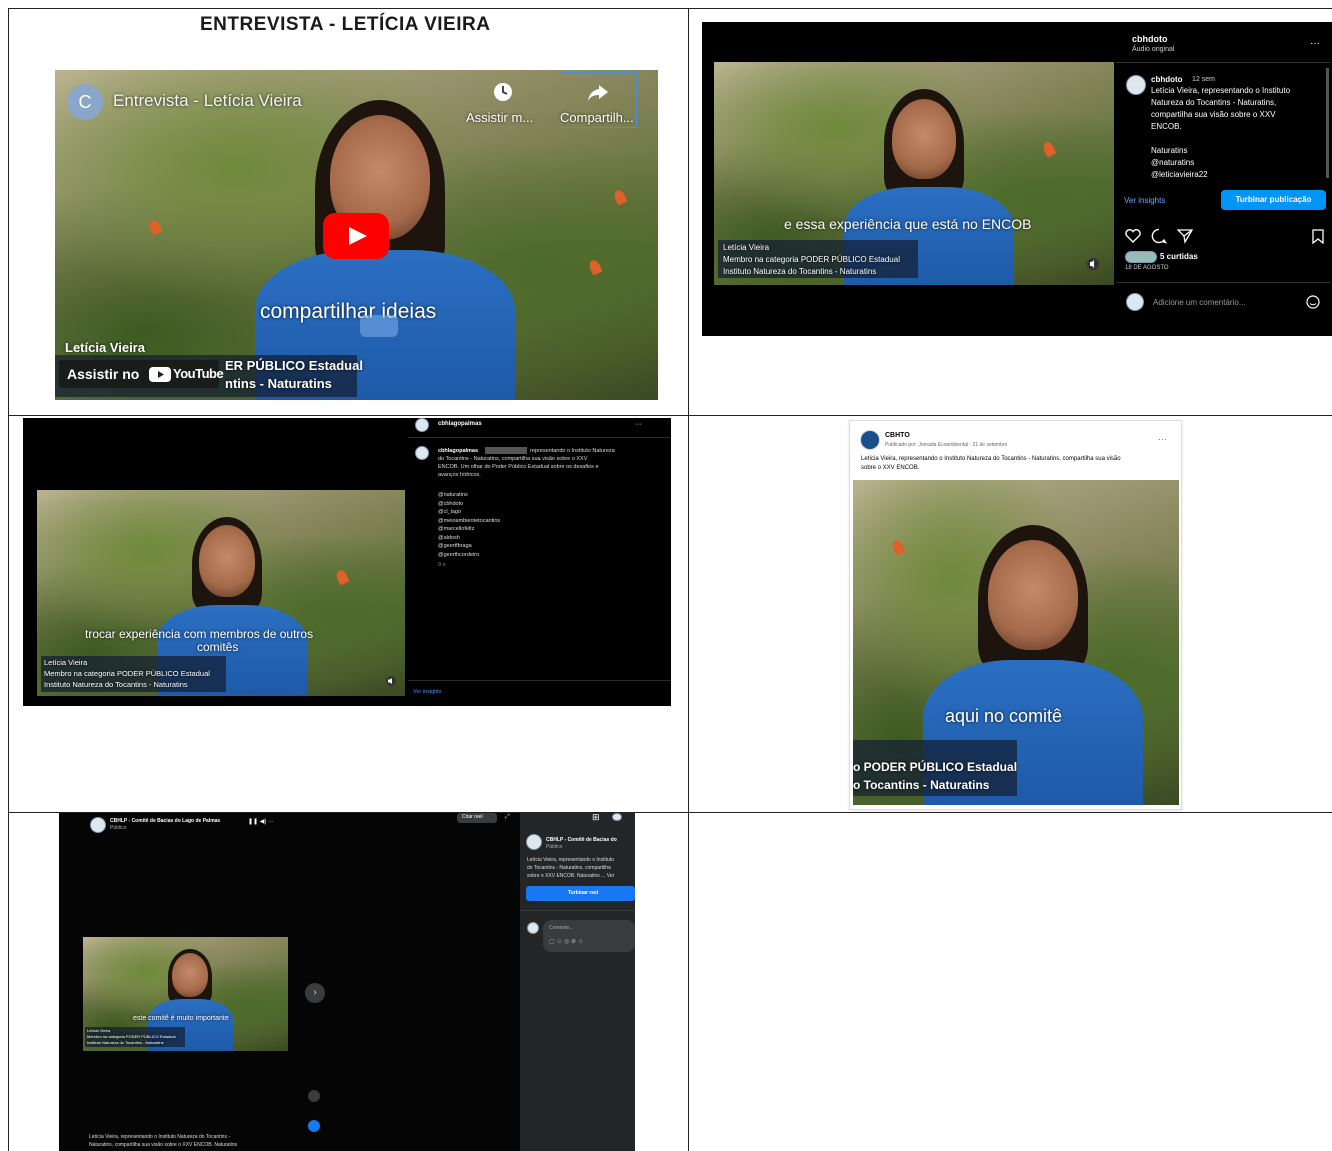  Describe the element at coordinates (1318, 236) in the screenshot. I see `bookmark-icon` at that location.